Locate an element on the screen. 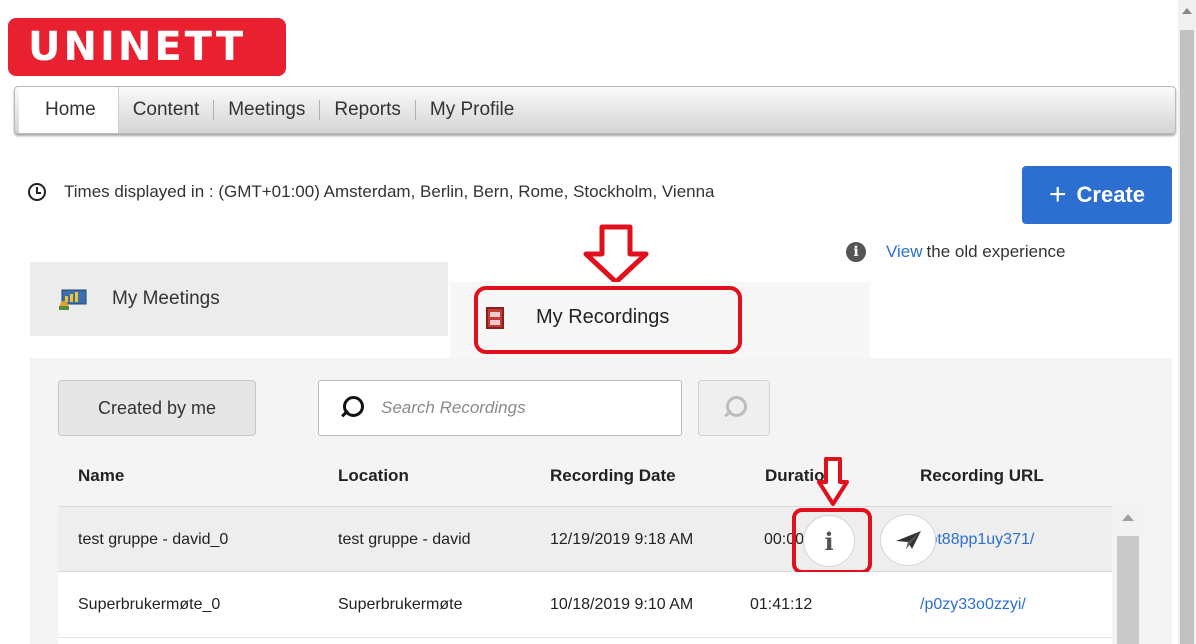 This screenshot has width=1196, height=644. search-button is located at coordinates (734, 408).